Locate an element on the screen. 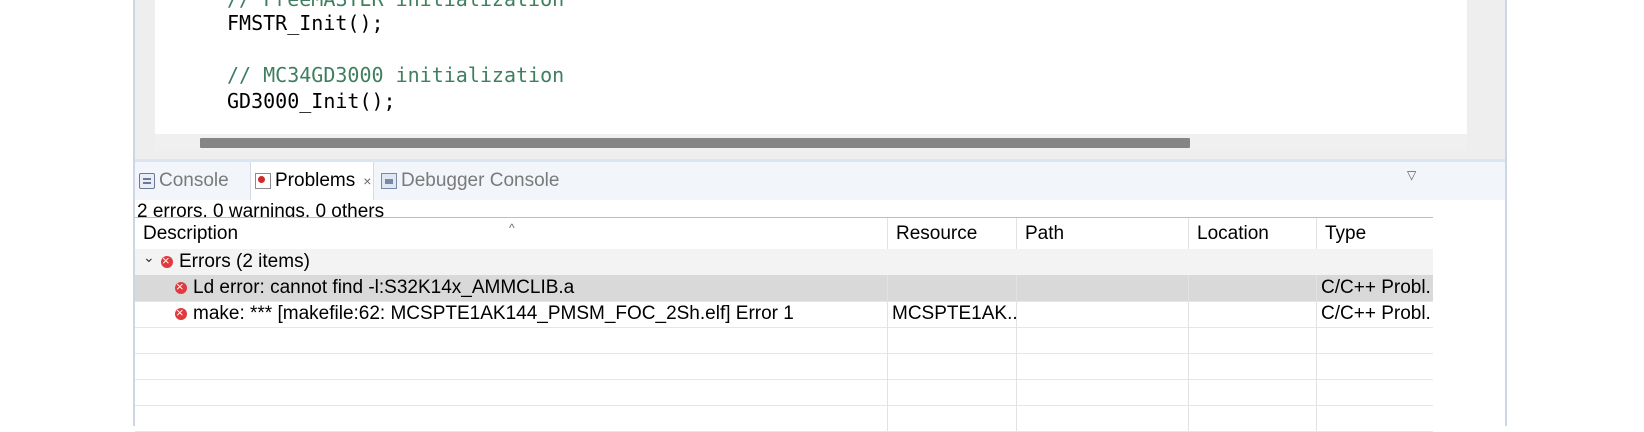 This screenshot has width=1644, height=432. tab-label: Debugger Console is located at coordinates (480, 180).